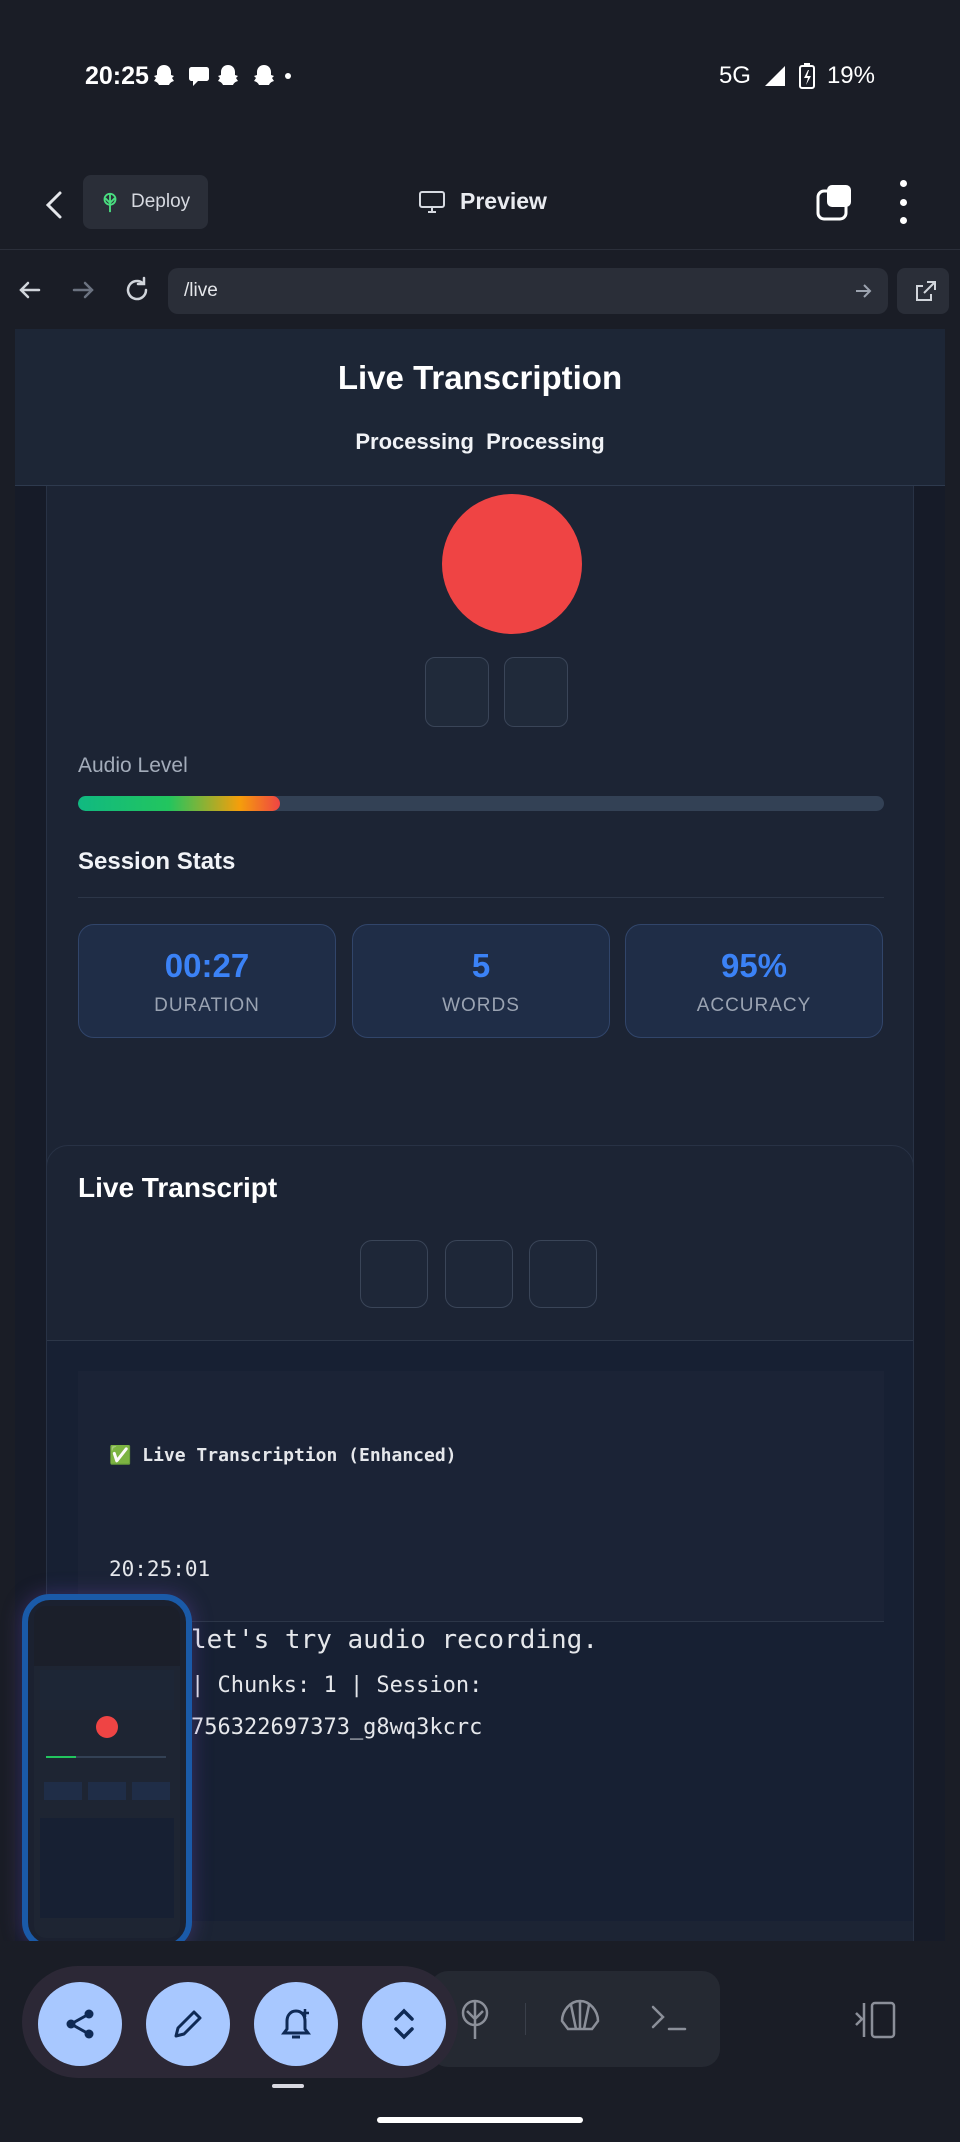  Describe the element at coordinates (536, 692) in the screenshot. I see `stop-button` at that location.